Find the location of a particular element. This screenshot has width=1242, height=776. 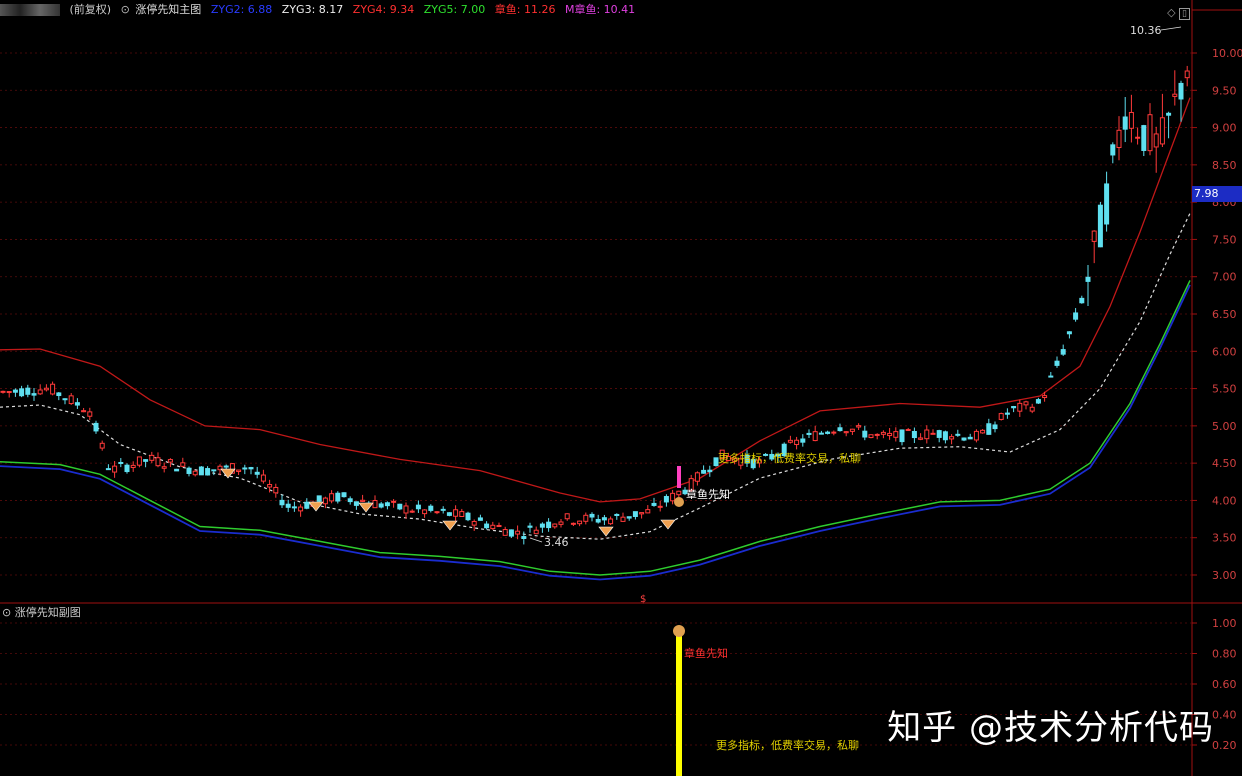

promo-text-main: 更多指标，低费率交易，私聊 is located at coordinates (789, 458).